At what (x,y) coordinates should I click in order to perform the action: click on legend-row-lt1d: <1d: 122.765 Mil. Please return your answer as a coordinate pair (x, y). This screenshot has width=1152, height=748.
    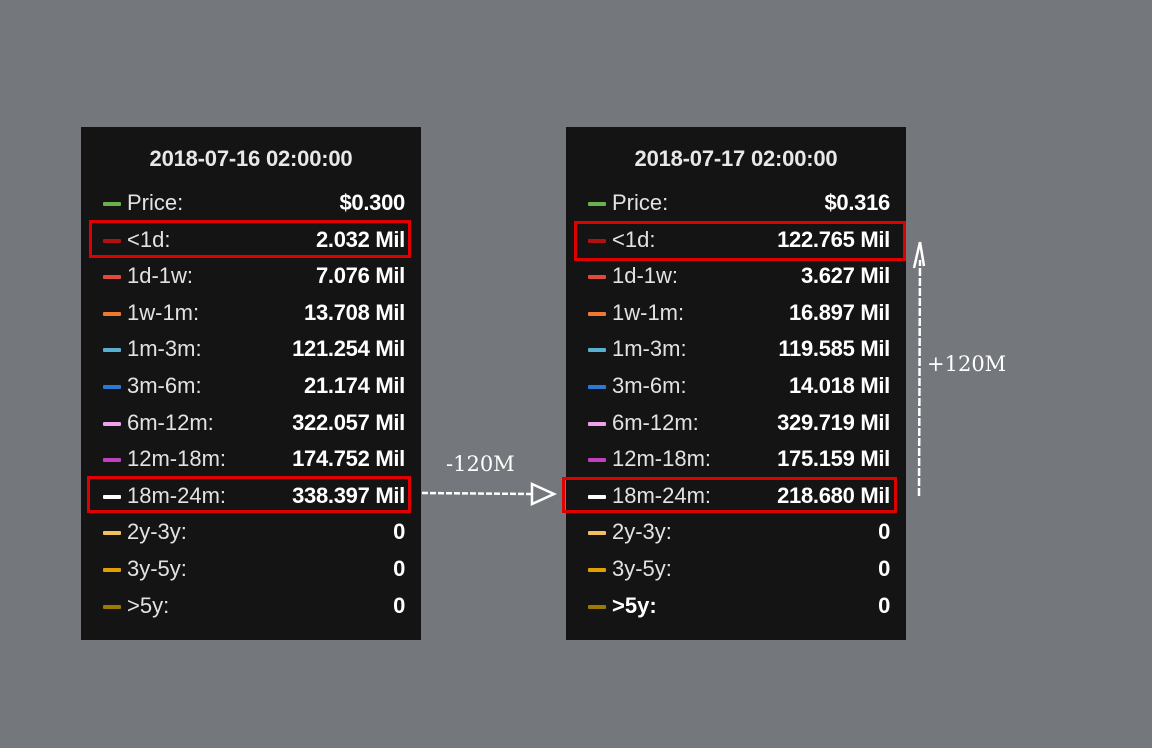
    Looking at the image, I should click on (736, 240).